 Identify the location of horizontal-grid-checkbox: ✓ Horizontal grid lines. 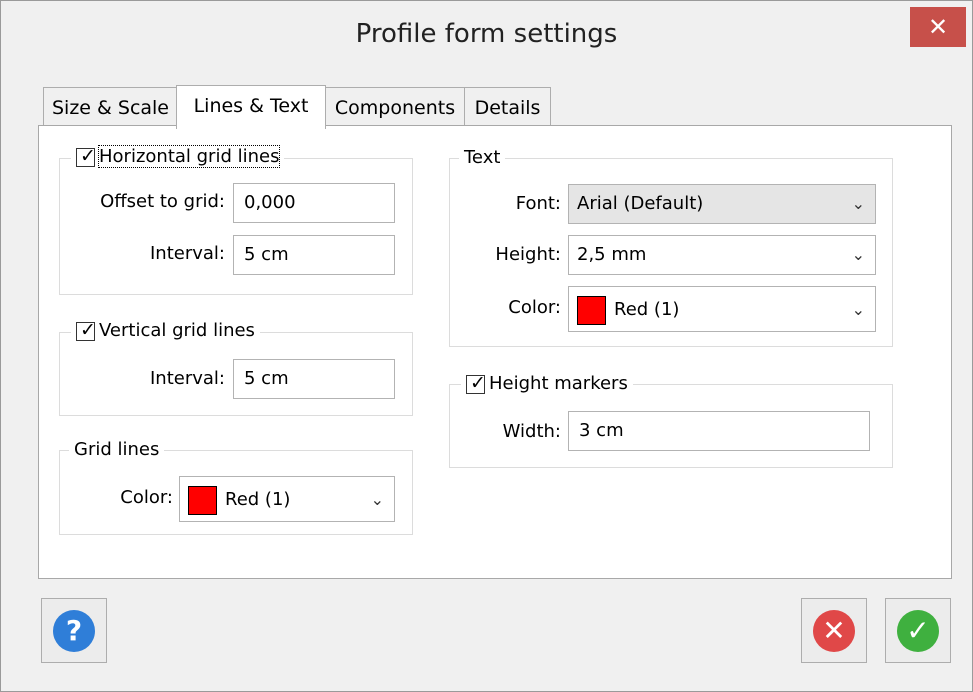
(178, 157).